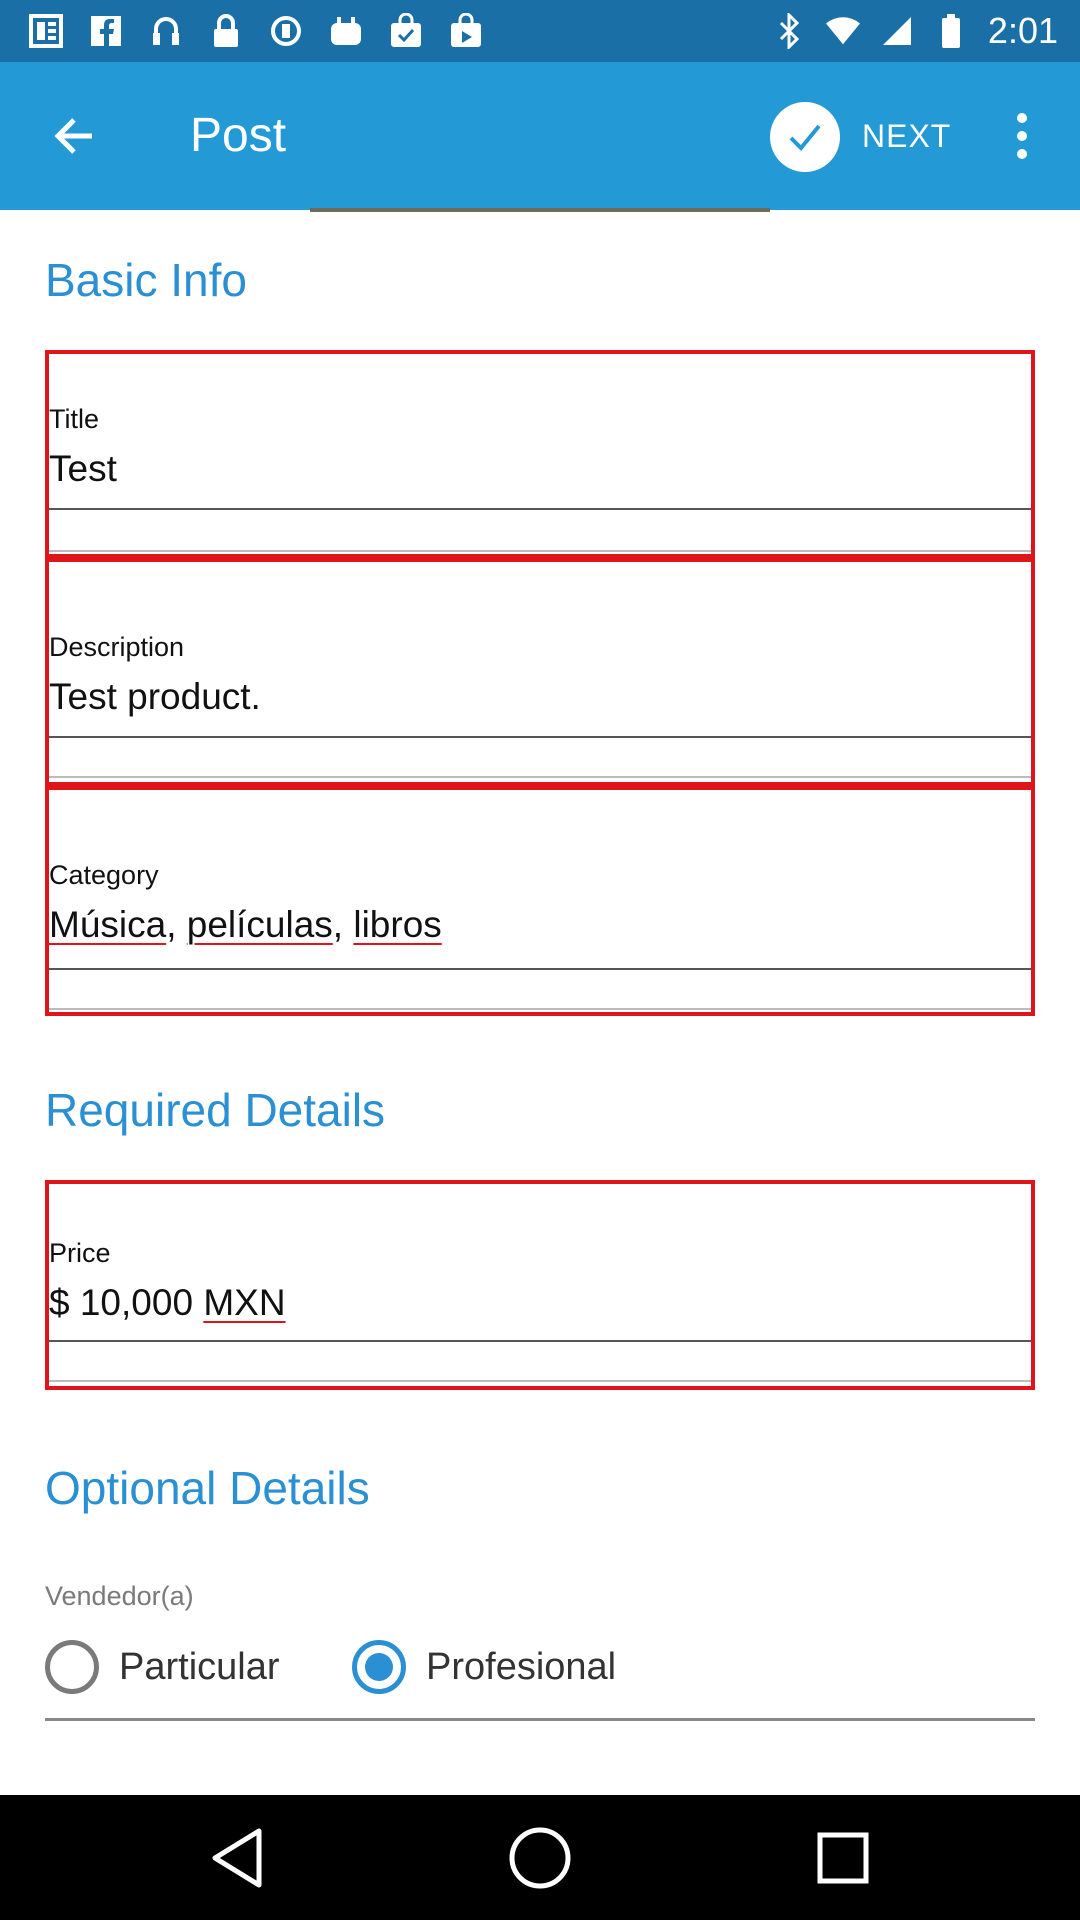 This screenshot has height=1920, width=1080. Describe the element at coordinates (117, 647) in the screenshot. I see `description-label: Description` at that location.